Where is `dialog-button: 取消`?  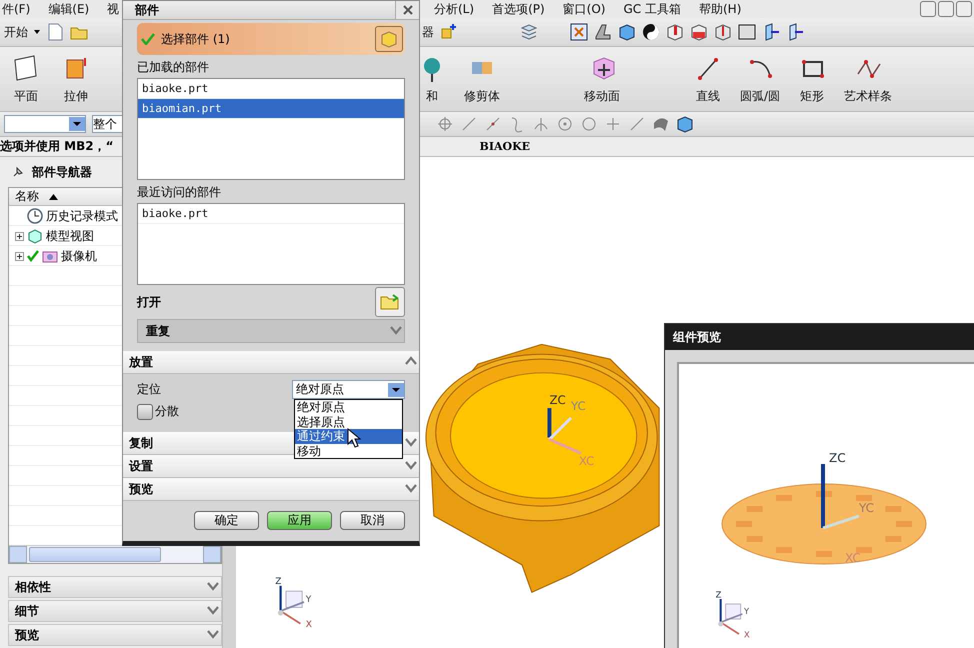 dialog-button: 取消 is located at coordinates (372, 520).